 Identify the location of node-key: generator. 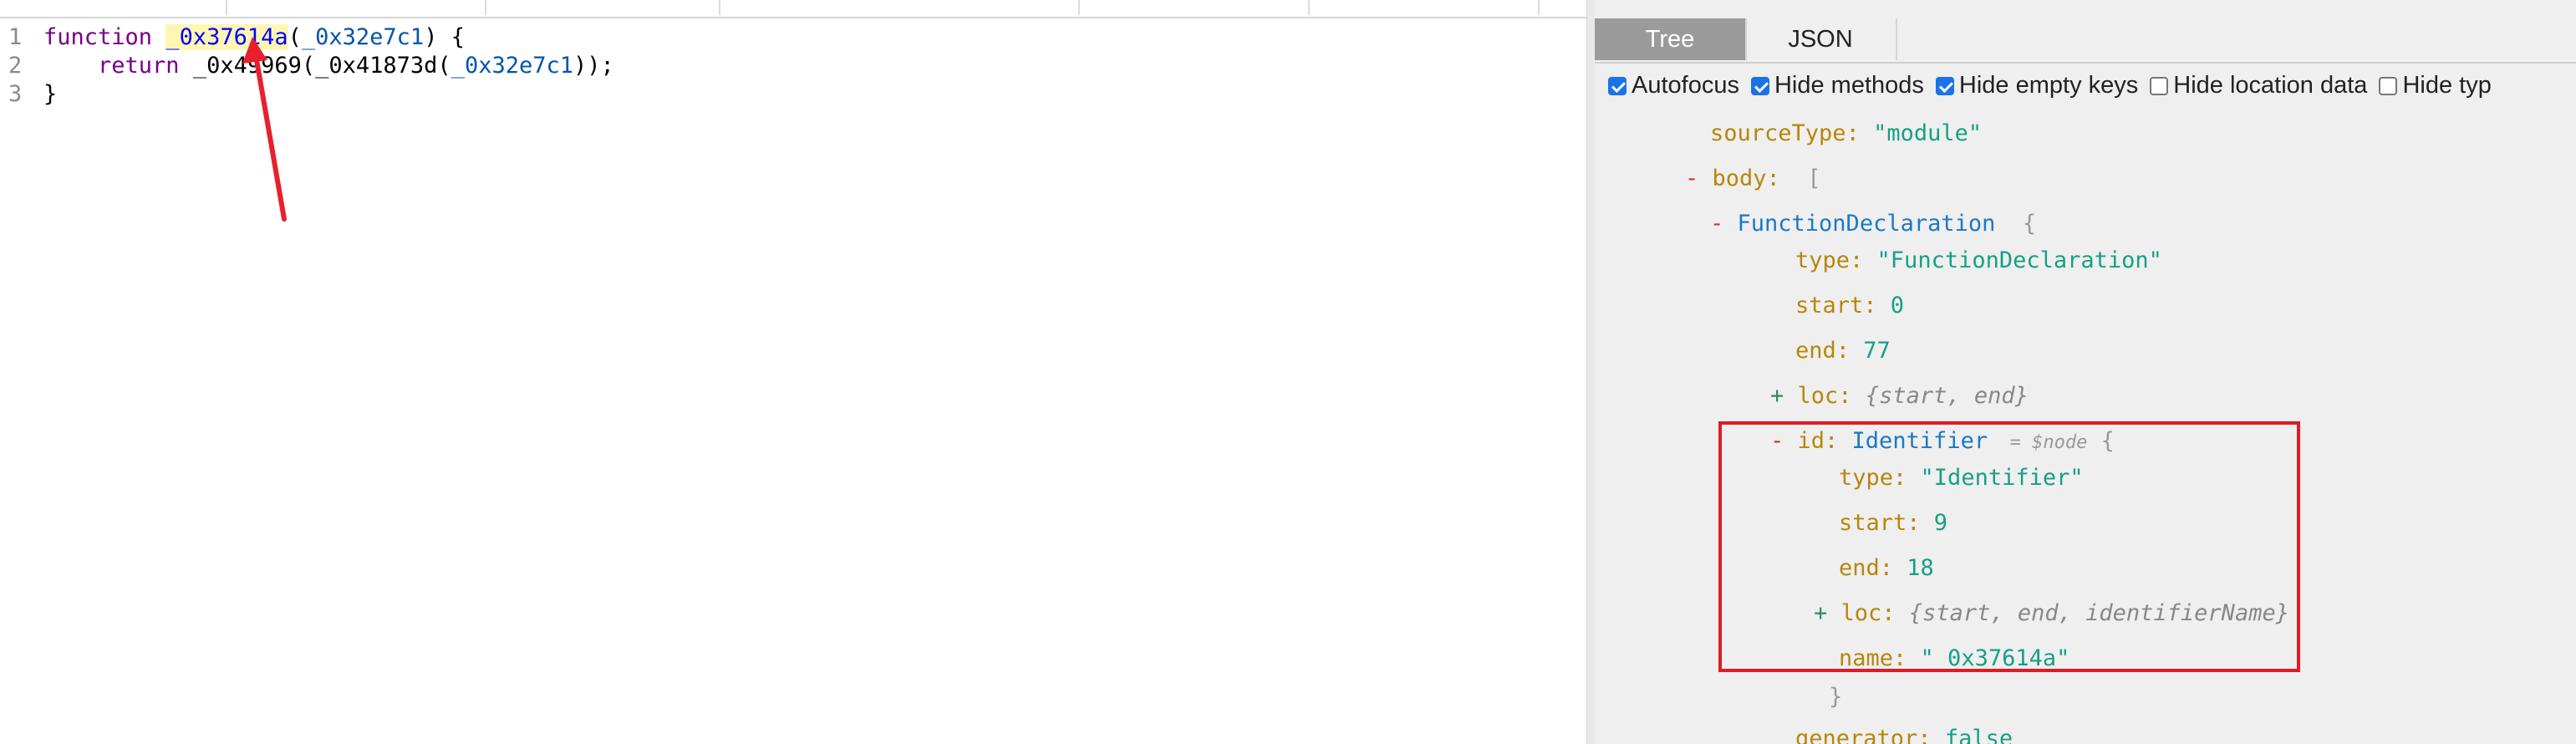
(1856, 735).